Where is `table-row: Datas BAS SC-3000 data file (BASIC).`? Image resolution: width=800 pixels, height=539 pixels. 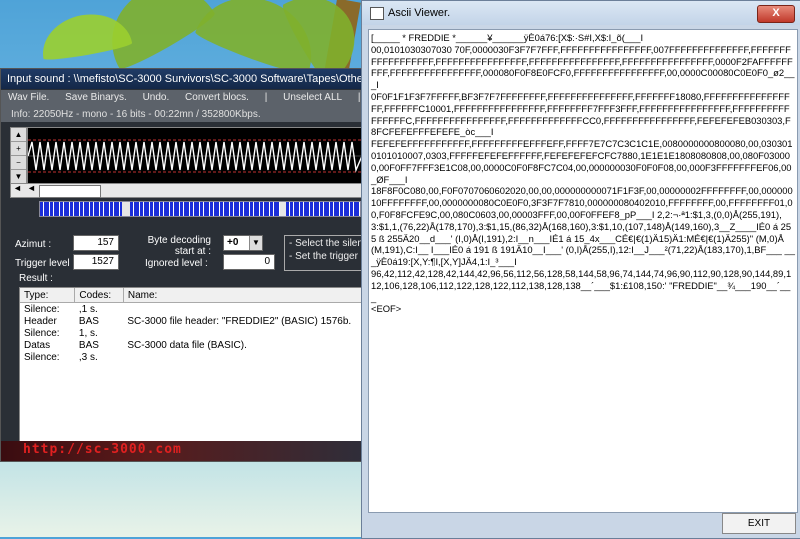
table-row: Datas BAS SC-3000 data file (BASIC). is located at coordinates (192, 345).